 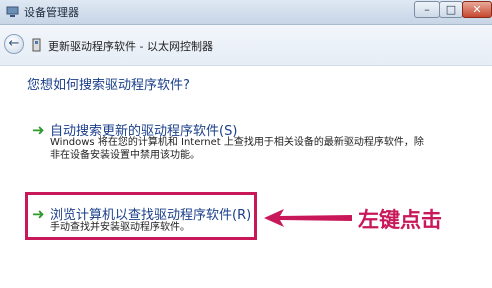 What do you see at coordinates (400, 219) in the screenshot?
I see `annotation-label: 左键点击` at bounding box center [400, 219].